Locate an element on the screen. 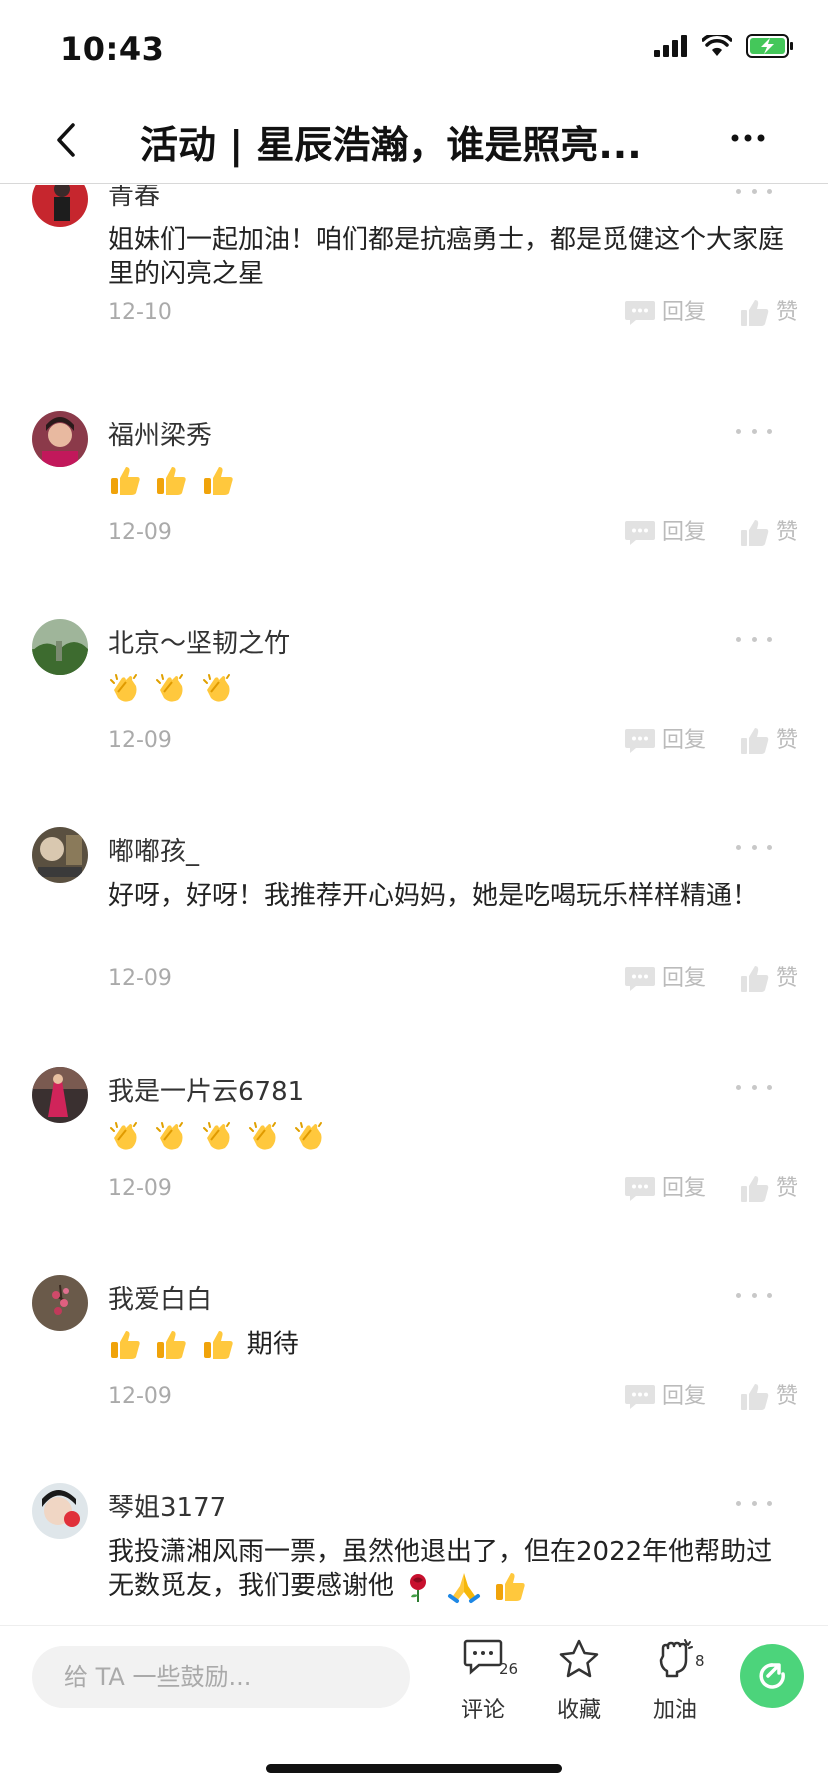 The image size is (828, 1792). comment-text: 期待 is located at coordinates (453, 1344).